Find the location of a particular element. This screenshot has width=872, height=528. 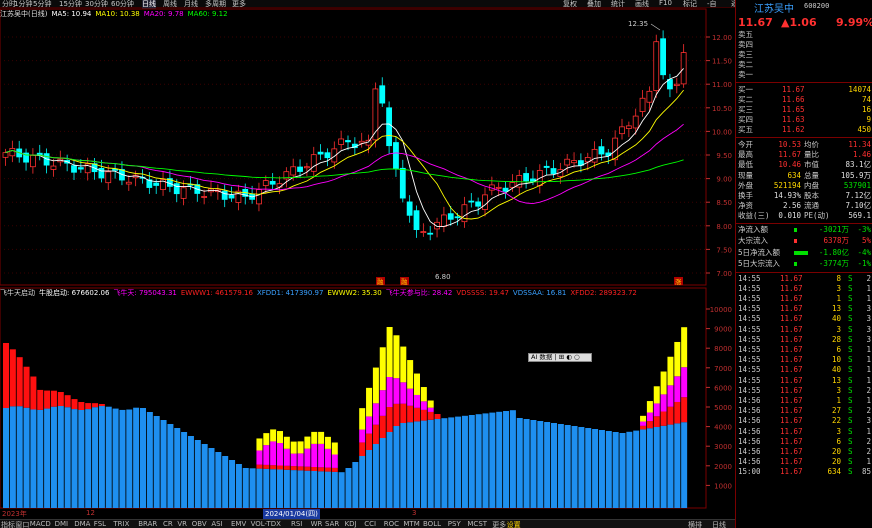

indicator-tab: OBV is located at coordinates (199, 524).